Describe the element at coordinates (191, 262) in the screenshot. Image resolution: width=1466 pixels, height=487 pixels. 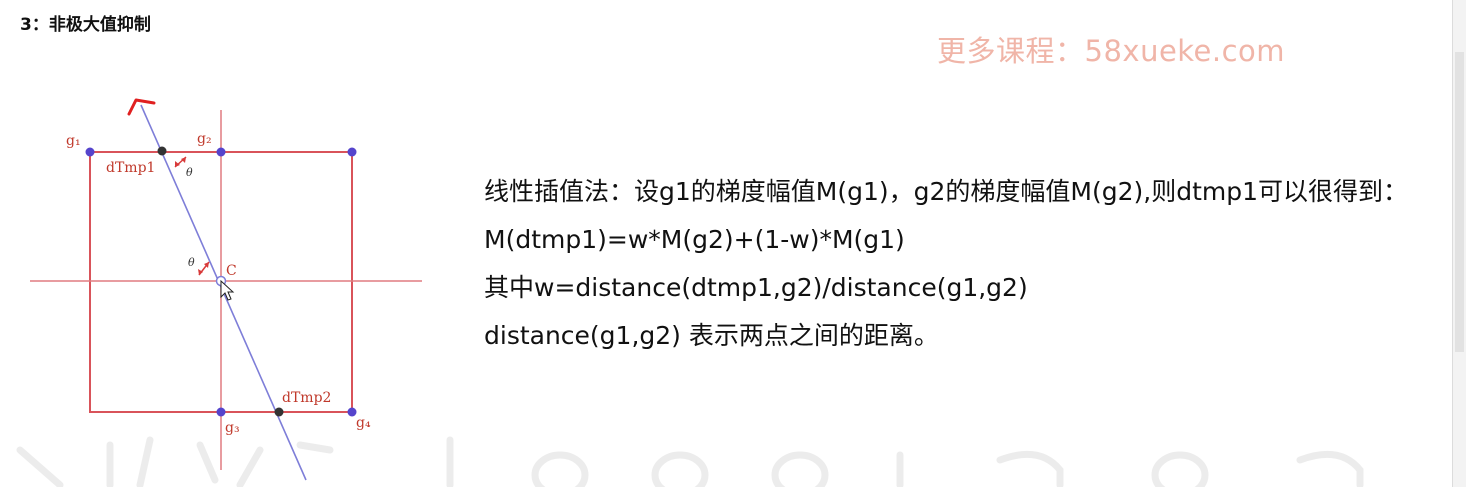
I see `label-theta-center: θ` at that location.